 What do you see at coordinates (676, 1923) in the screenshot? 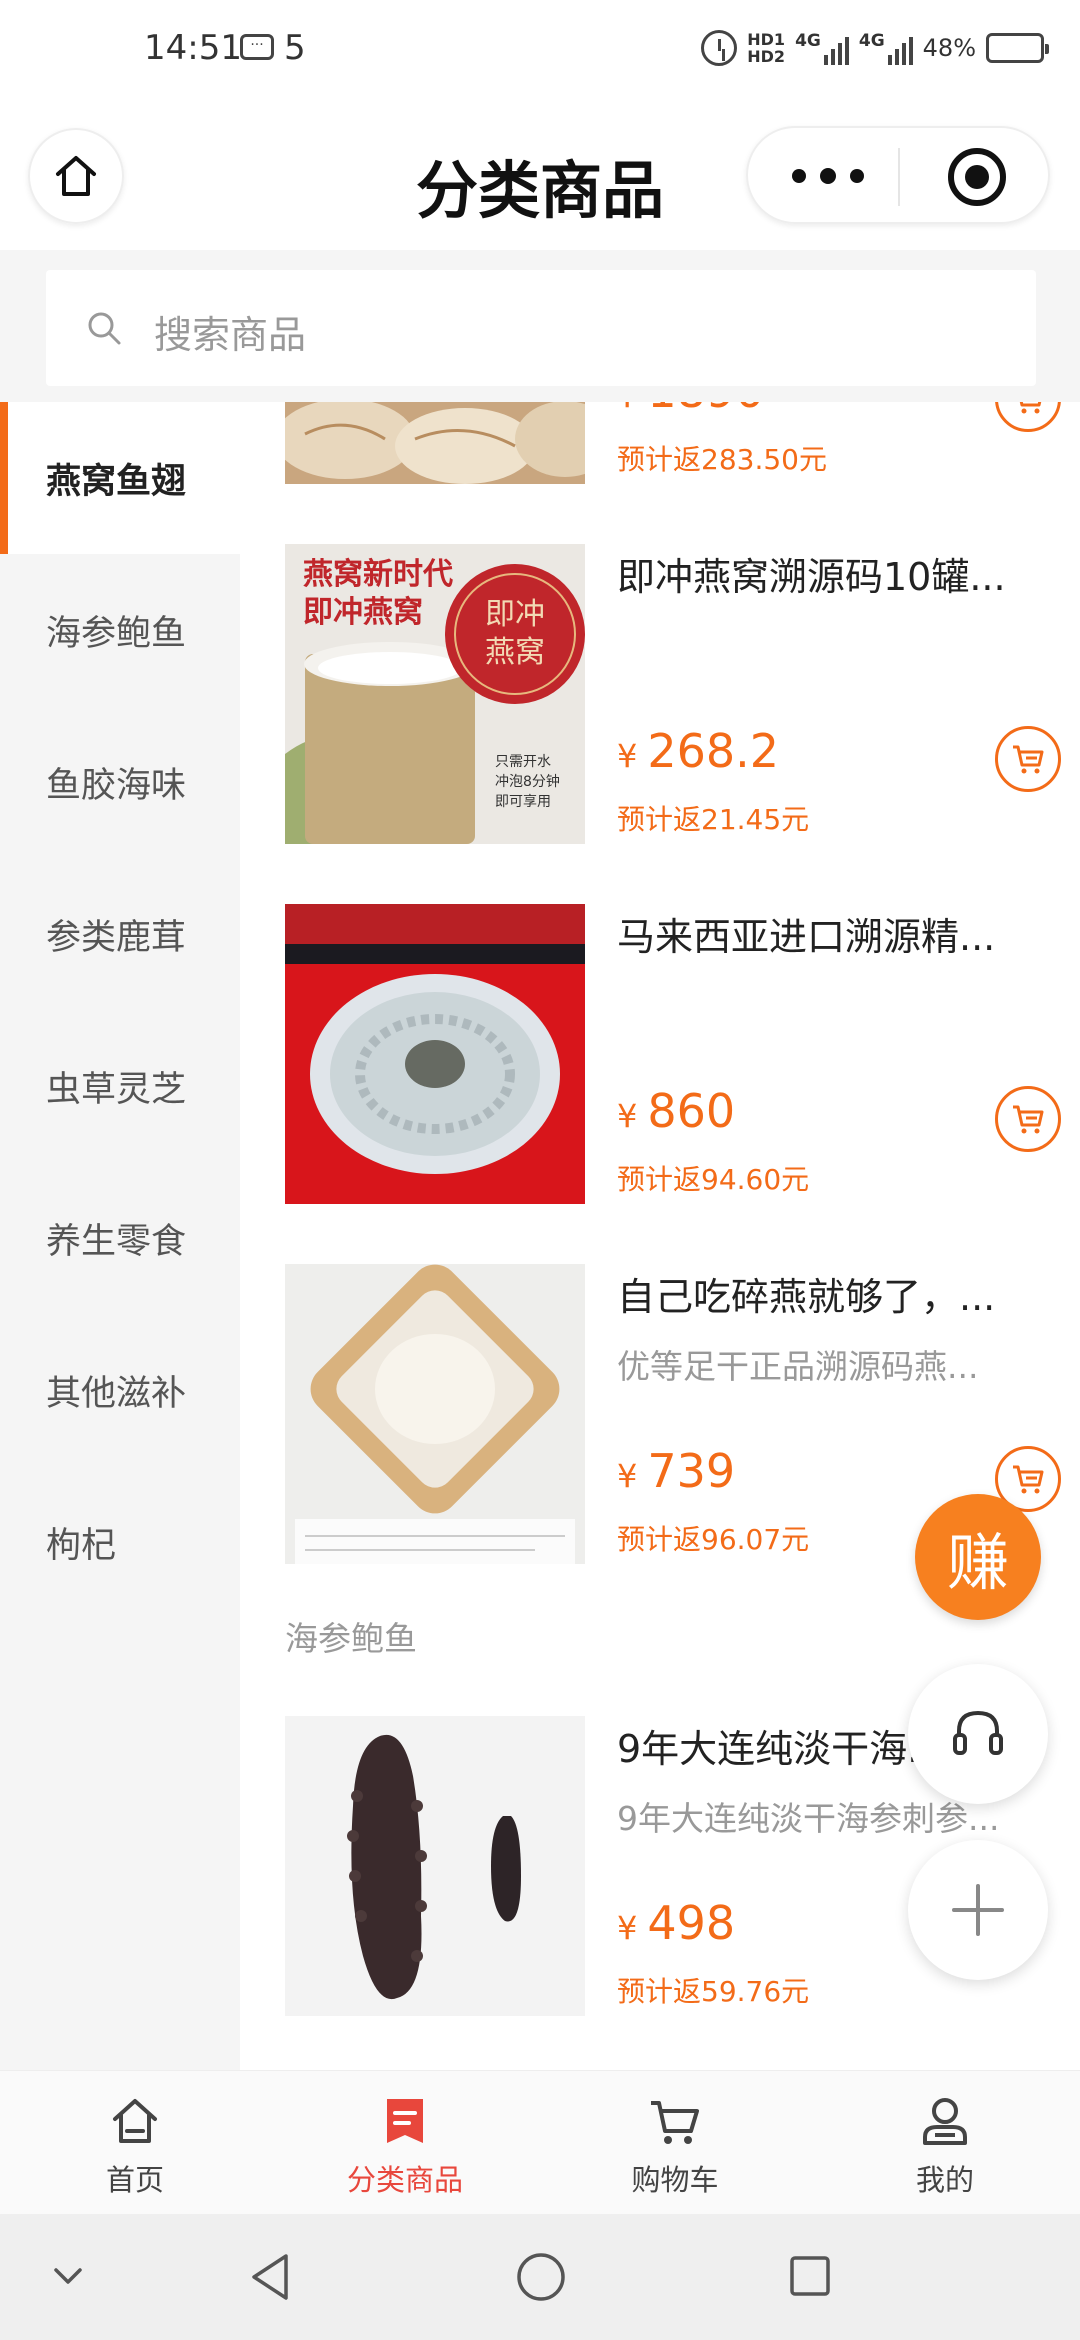
I see `product-price: ¥498` at bounding box center [676, 1923].